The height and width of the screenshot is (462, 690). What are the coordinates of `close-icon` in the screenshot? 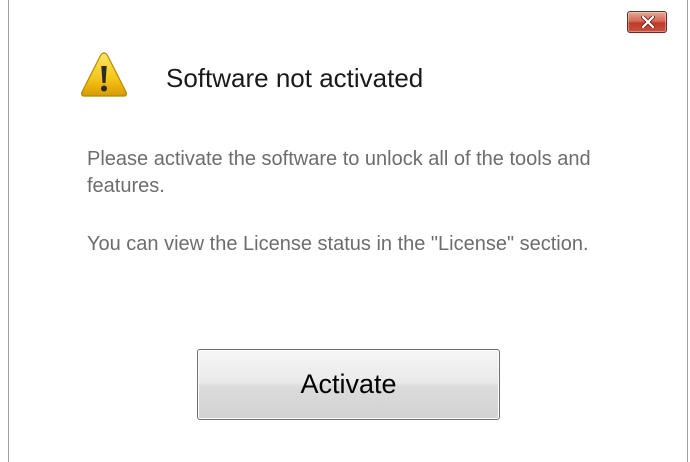 It's located at (648, 22).